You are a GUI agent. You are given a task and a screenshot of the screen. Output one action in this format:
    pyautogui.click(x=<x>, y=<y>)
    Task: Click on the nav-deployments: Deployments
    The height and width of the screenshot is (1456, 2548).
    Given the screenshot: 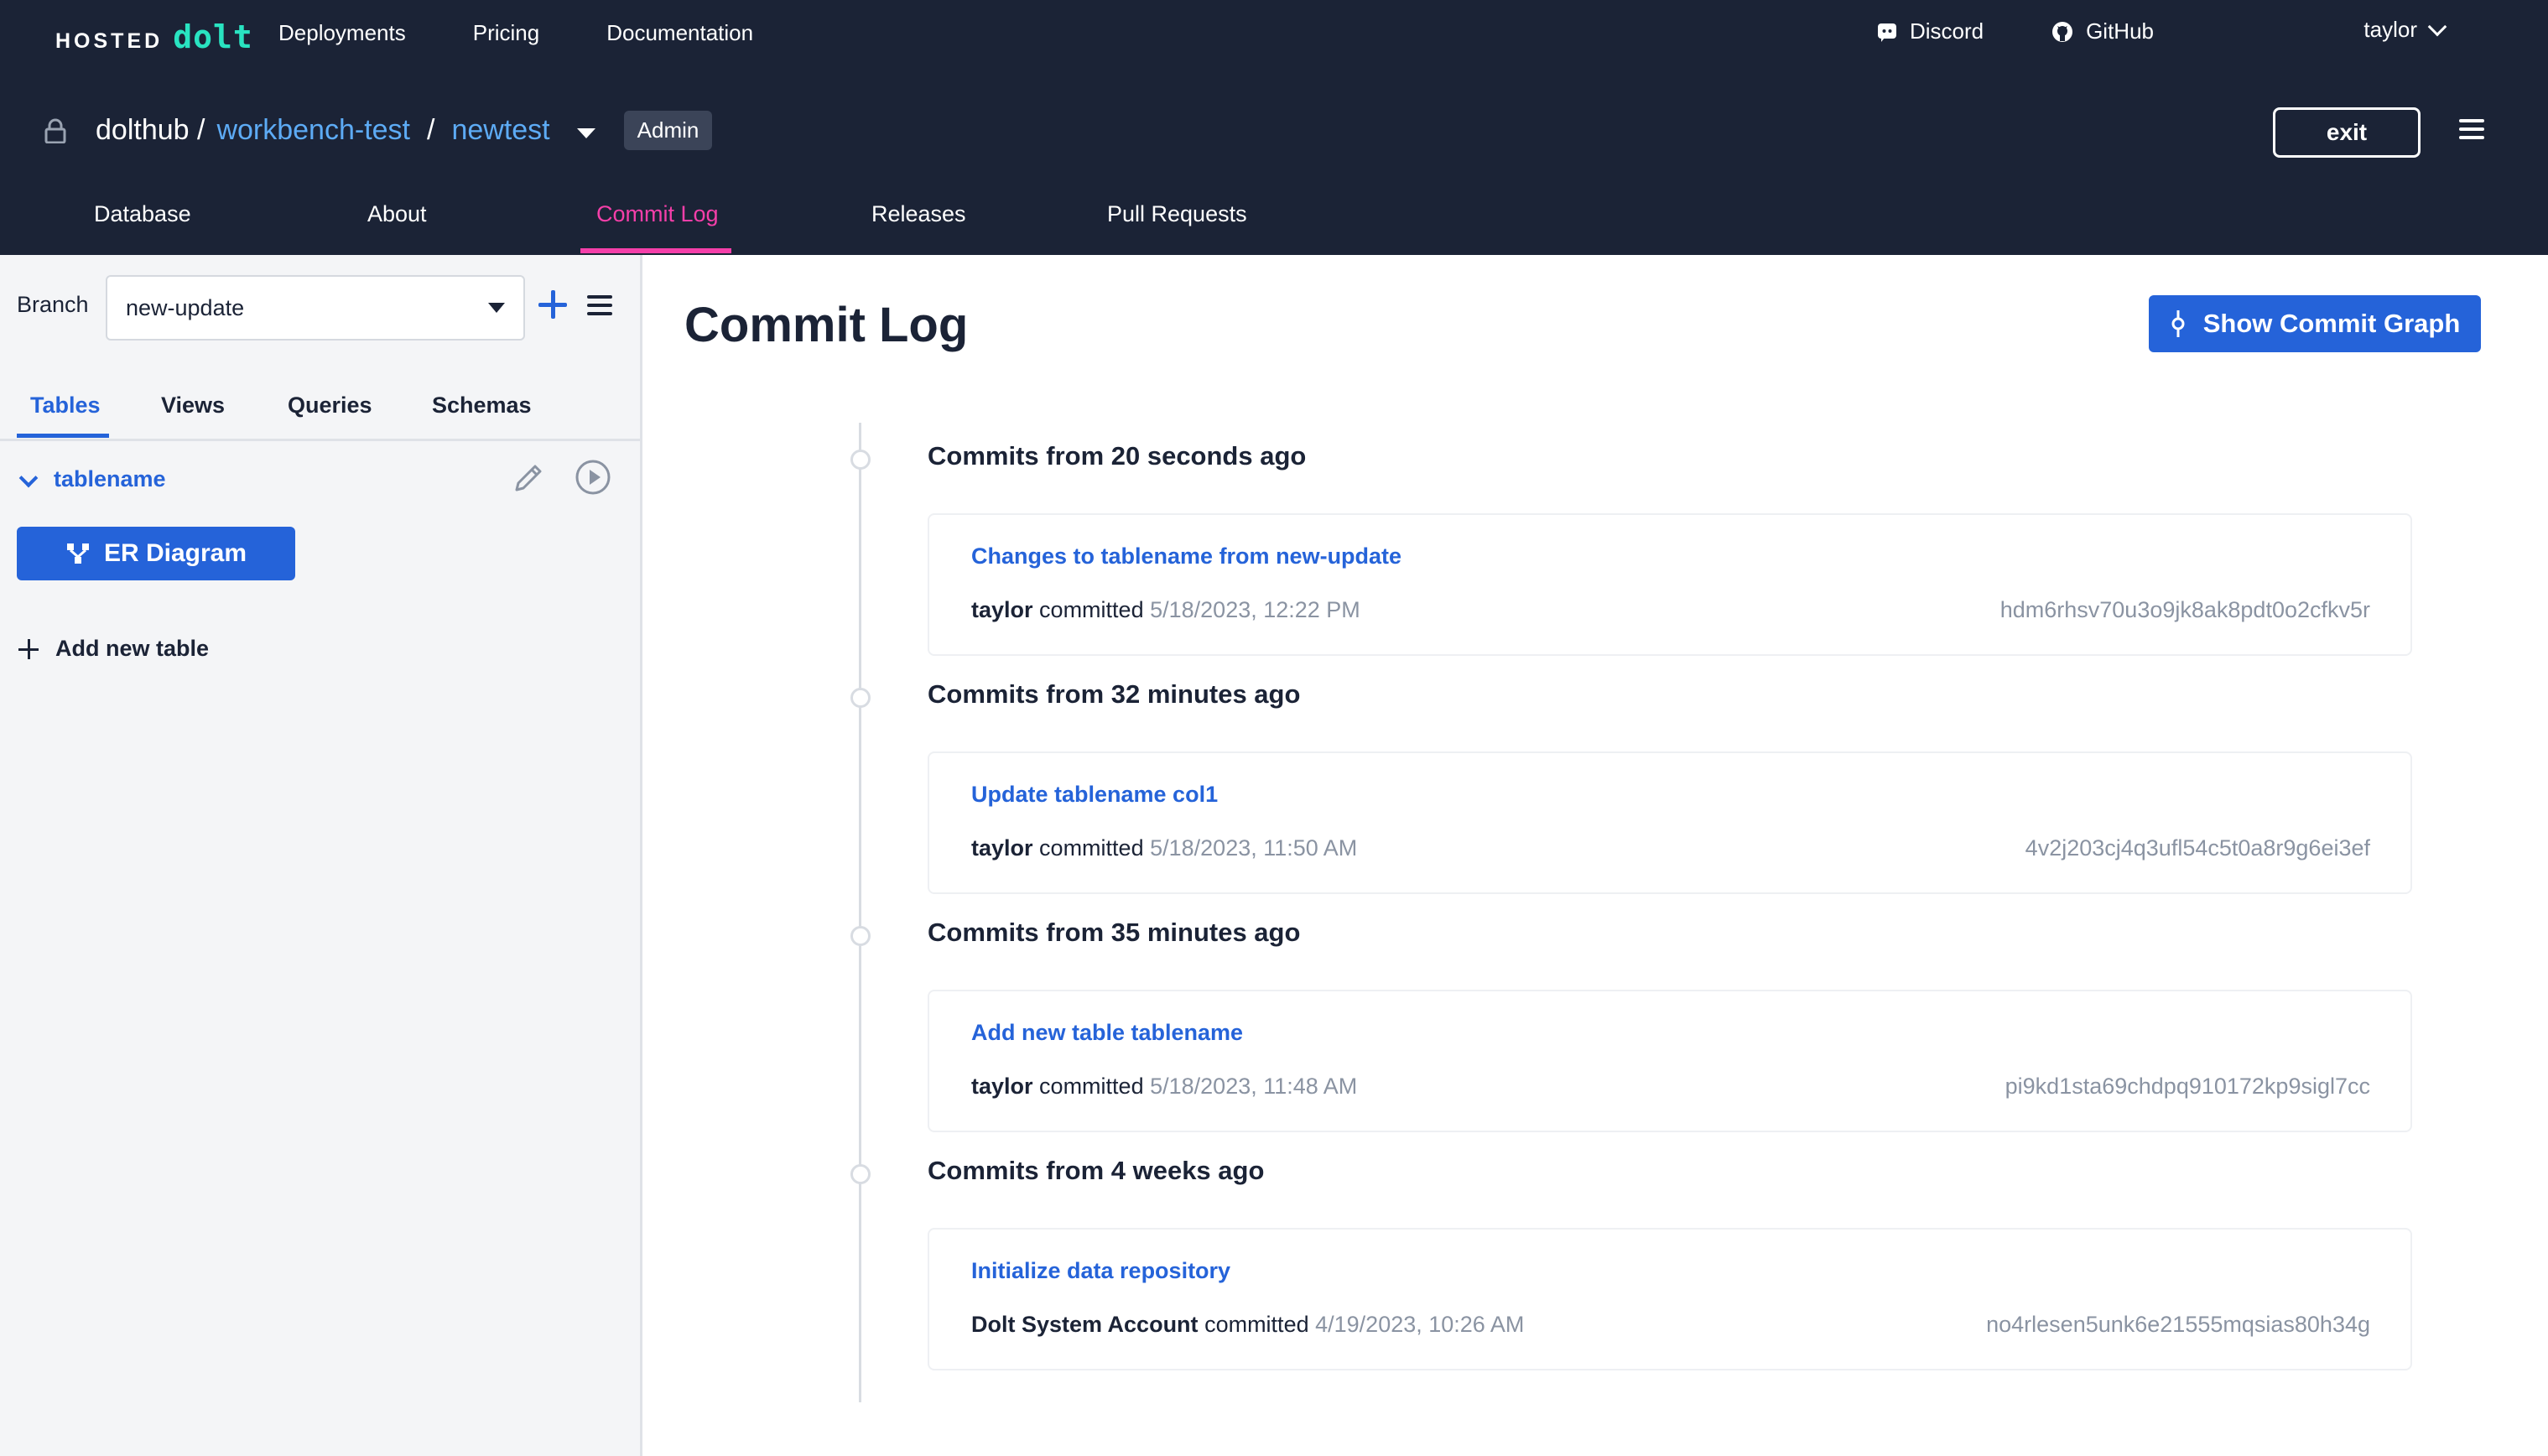 What is the action you would take?
    pyautogui.click(x=342, y=33)
    